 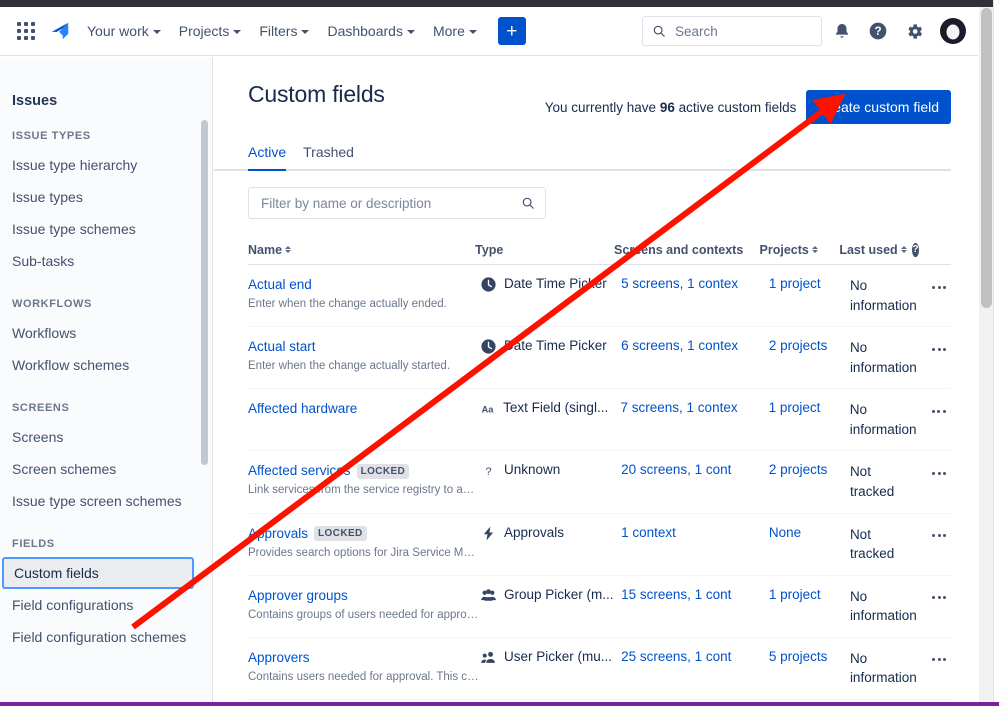 I want to click on sidebar-item-workflow-schemes: Workflow schemes, so click(x=103, y=365).